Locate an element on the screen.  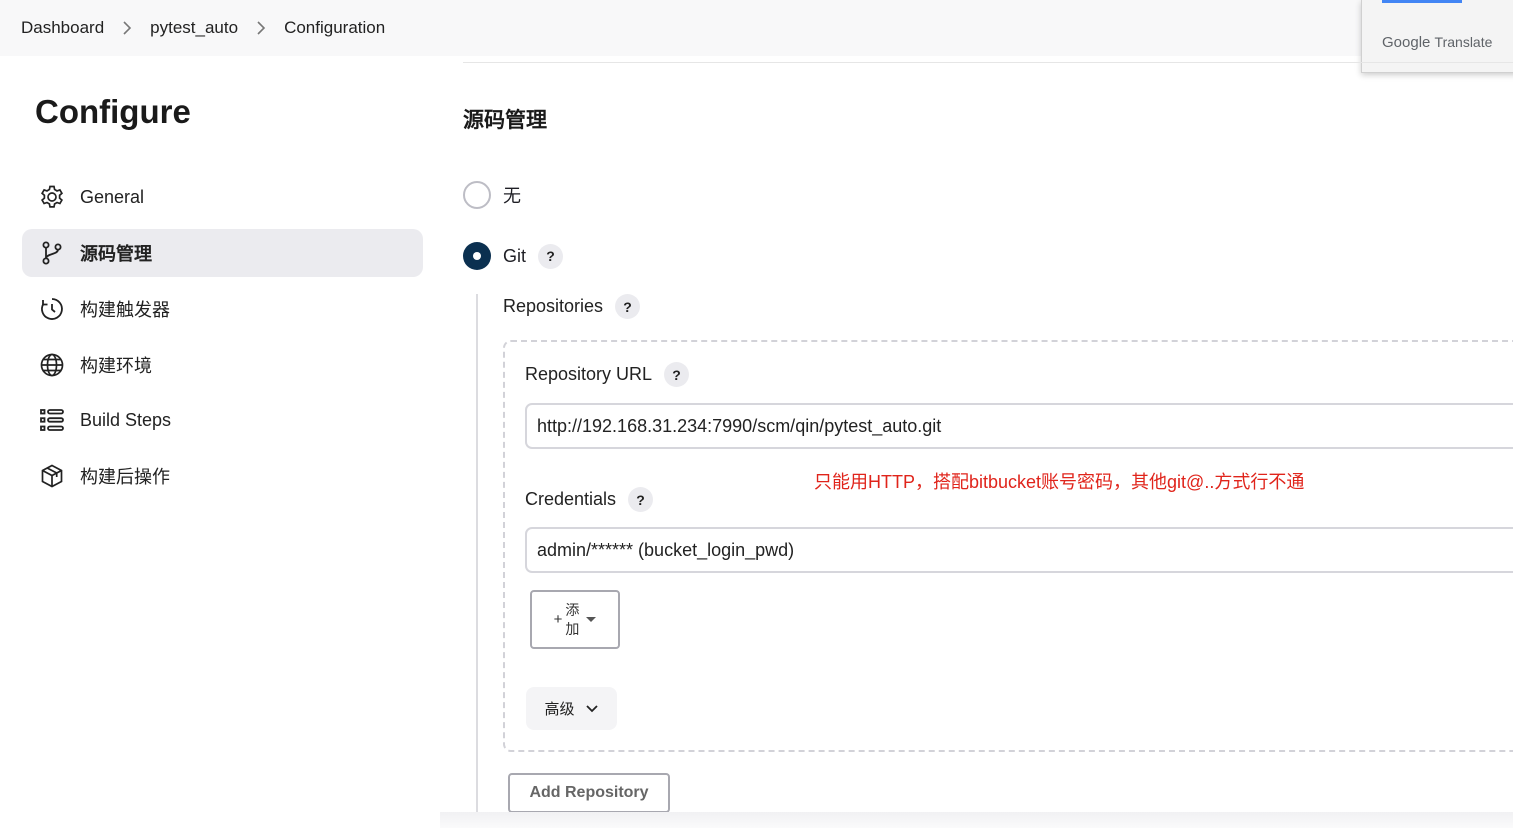
sidebar-item-label: 构建后操作 is located at coordinates (125, 477).